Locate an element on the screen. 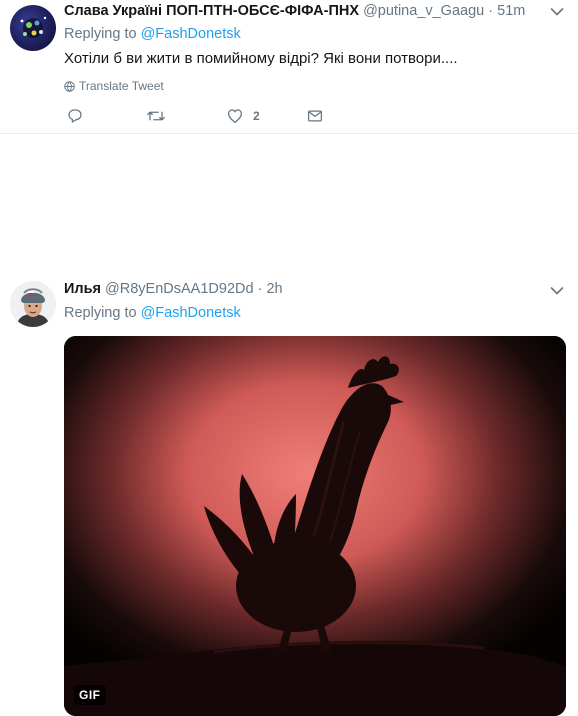 This screenshot has height=716, width=578. reply-icon is located at coordinates (75, 116).